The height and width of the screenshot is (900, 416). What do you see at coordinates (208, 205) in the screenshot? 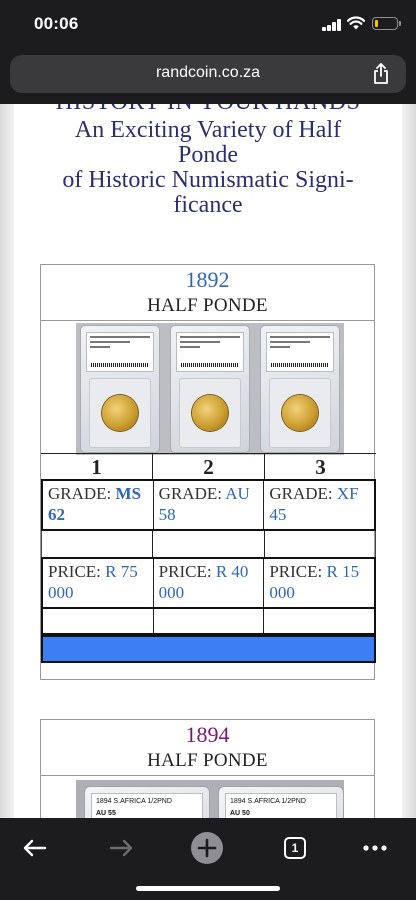
I see `heading-line: ficance` at bounding box center [208, 205].